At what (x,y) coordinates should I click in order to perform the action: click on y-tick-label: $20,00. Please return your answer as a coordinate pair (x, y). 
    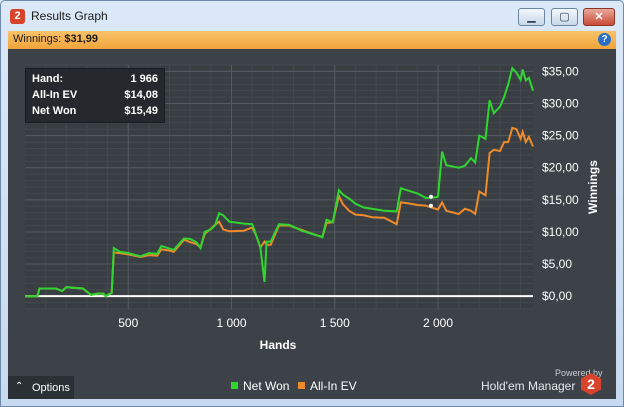
    Looking at the image, I should click on (560, 168).